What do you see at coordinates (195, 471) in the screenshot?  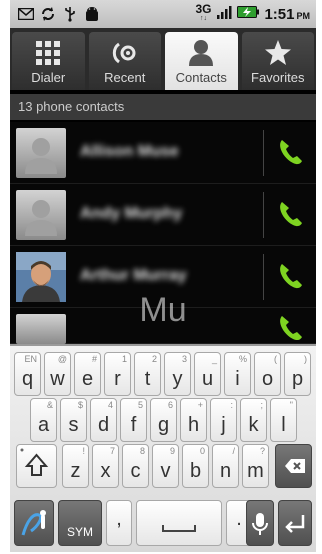 I see `key-label: b` at bounding box center [195, 471].